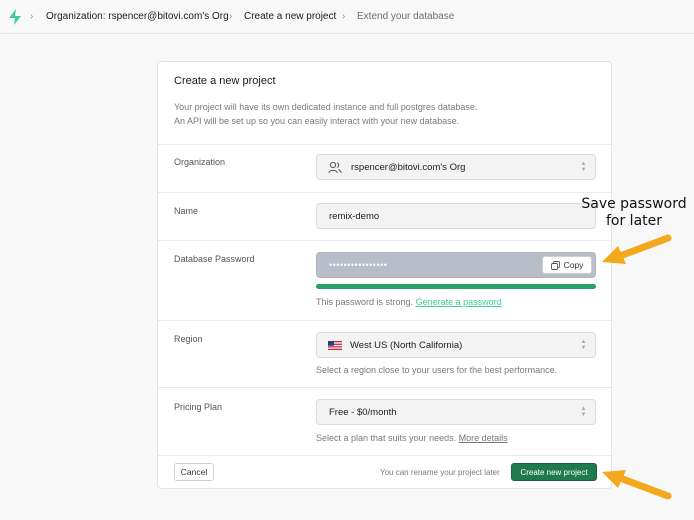 The width and height of the screenshot is (694, 520). I want to click on more-details-link: More details, so click(483, 438).